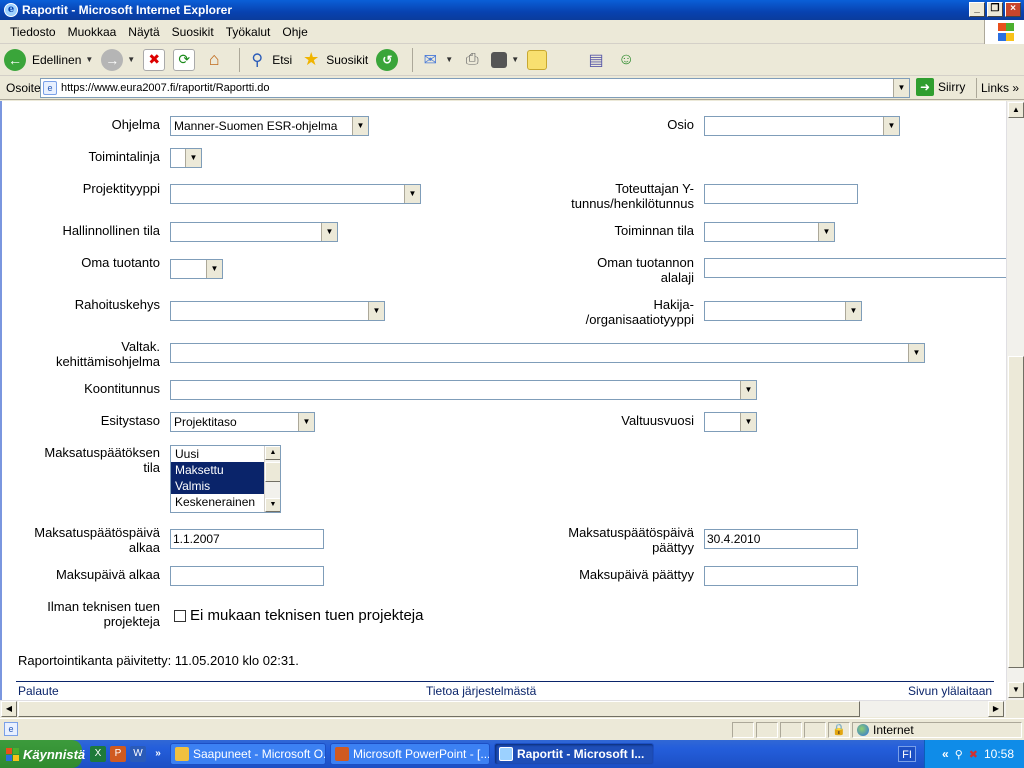  I want to click on vertical-scroll-thumb, so click(1016, 512).